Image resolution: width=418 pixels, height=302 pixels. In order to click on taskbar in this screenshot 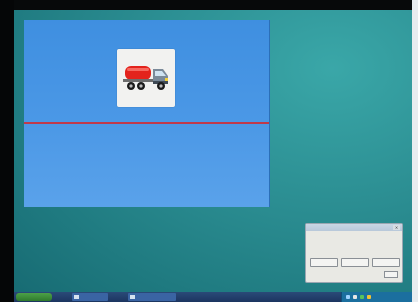, I will do `click(213, 297)`.